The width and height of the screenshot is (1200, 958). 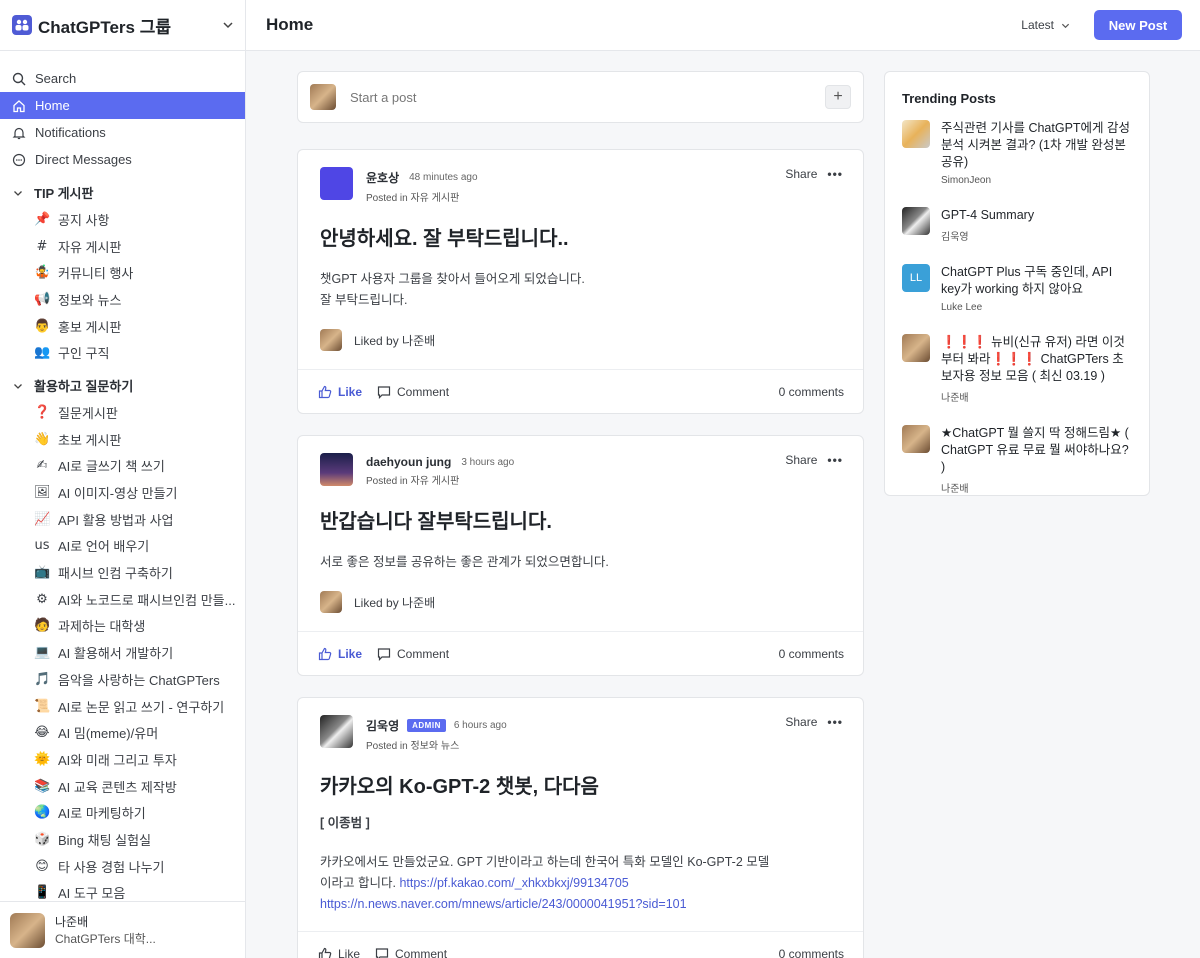 I want to click on nav-home: Home, so click(x=122, y=105).